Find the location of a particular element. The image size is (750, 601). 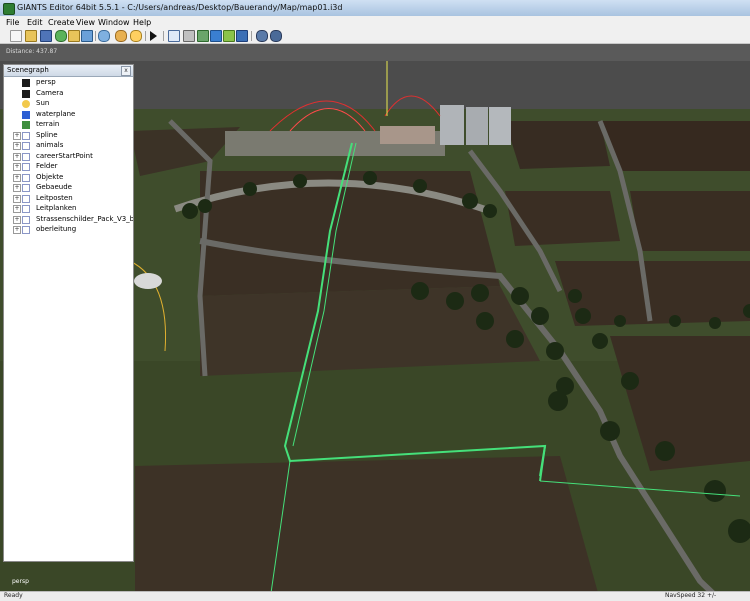

settings-icon is located at coordinates (276, 36).